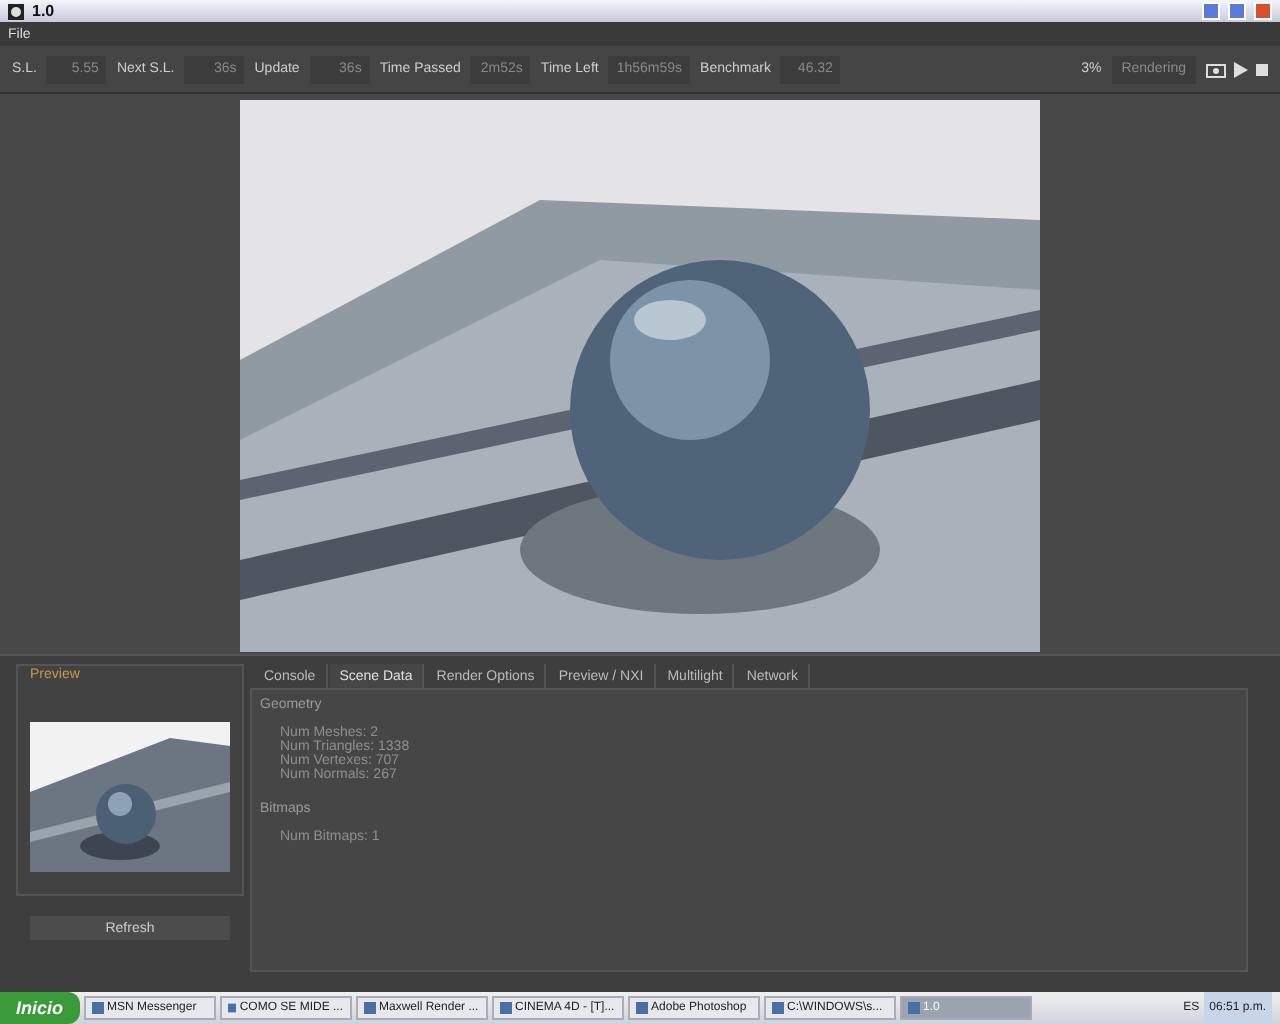 This screenshot has height=1024, width=1280. Describe the element at coordinates (1216, 69) in the screenshot. I see `camera-icon` at that location.